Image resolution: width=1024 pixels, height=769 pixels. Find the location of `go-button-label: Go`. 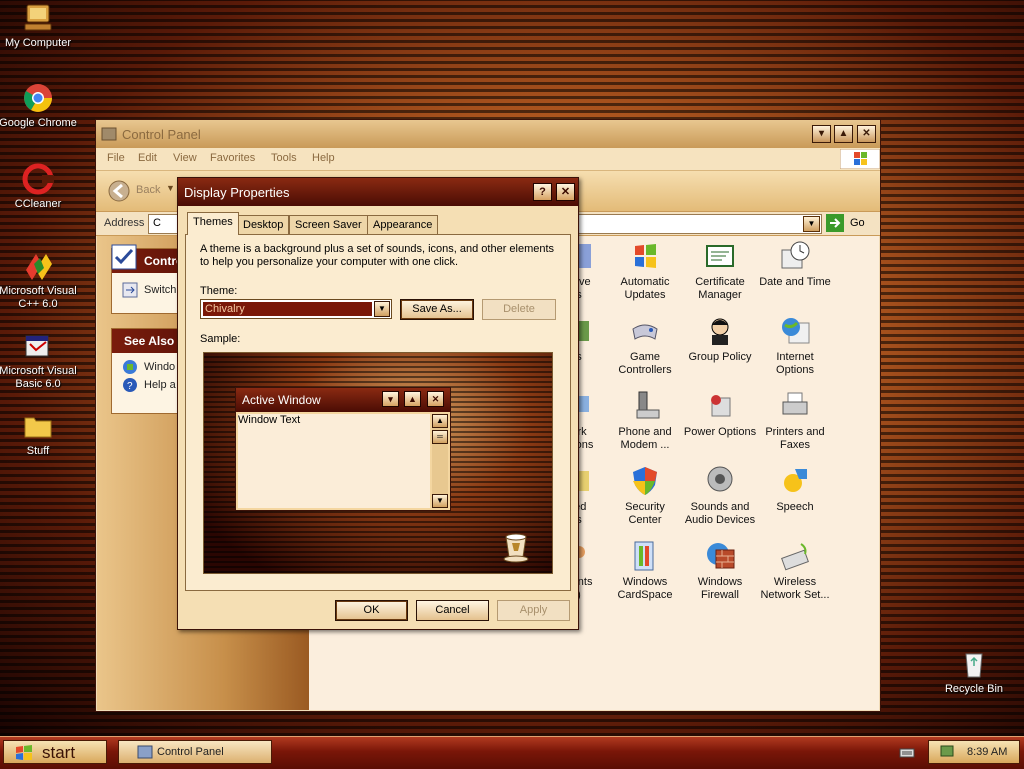

go-button-label: Go is located at coordinates (857, 223).